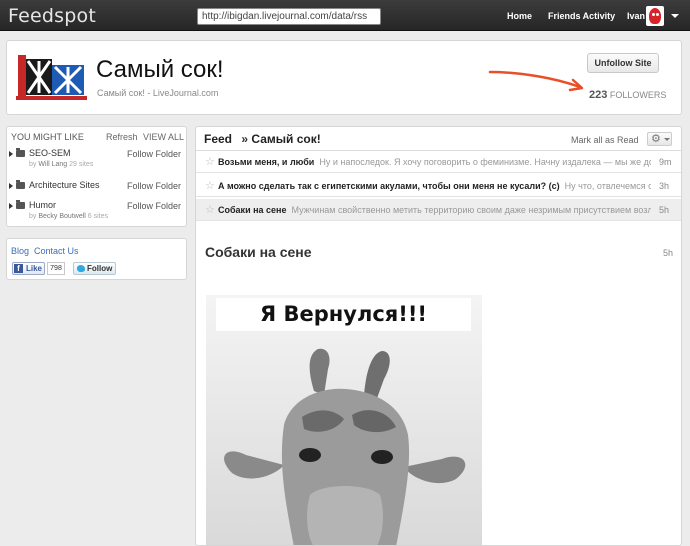  Describe the element at coordinates (34, 268) in the screenshot. I see `facebook-like-label: Like` at that location.